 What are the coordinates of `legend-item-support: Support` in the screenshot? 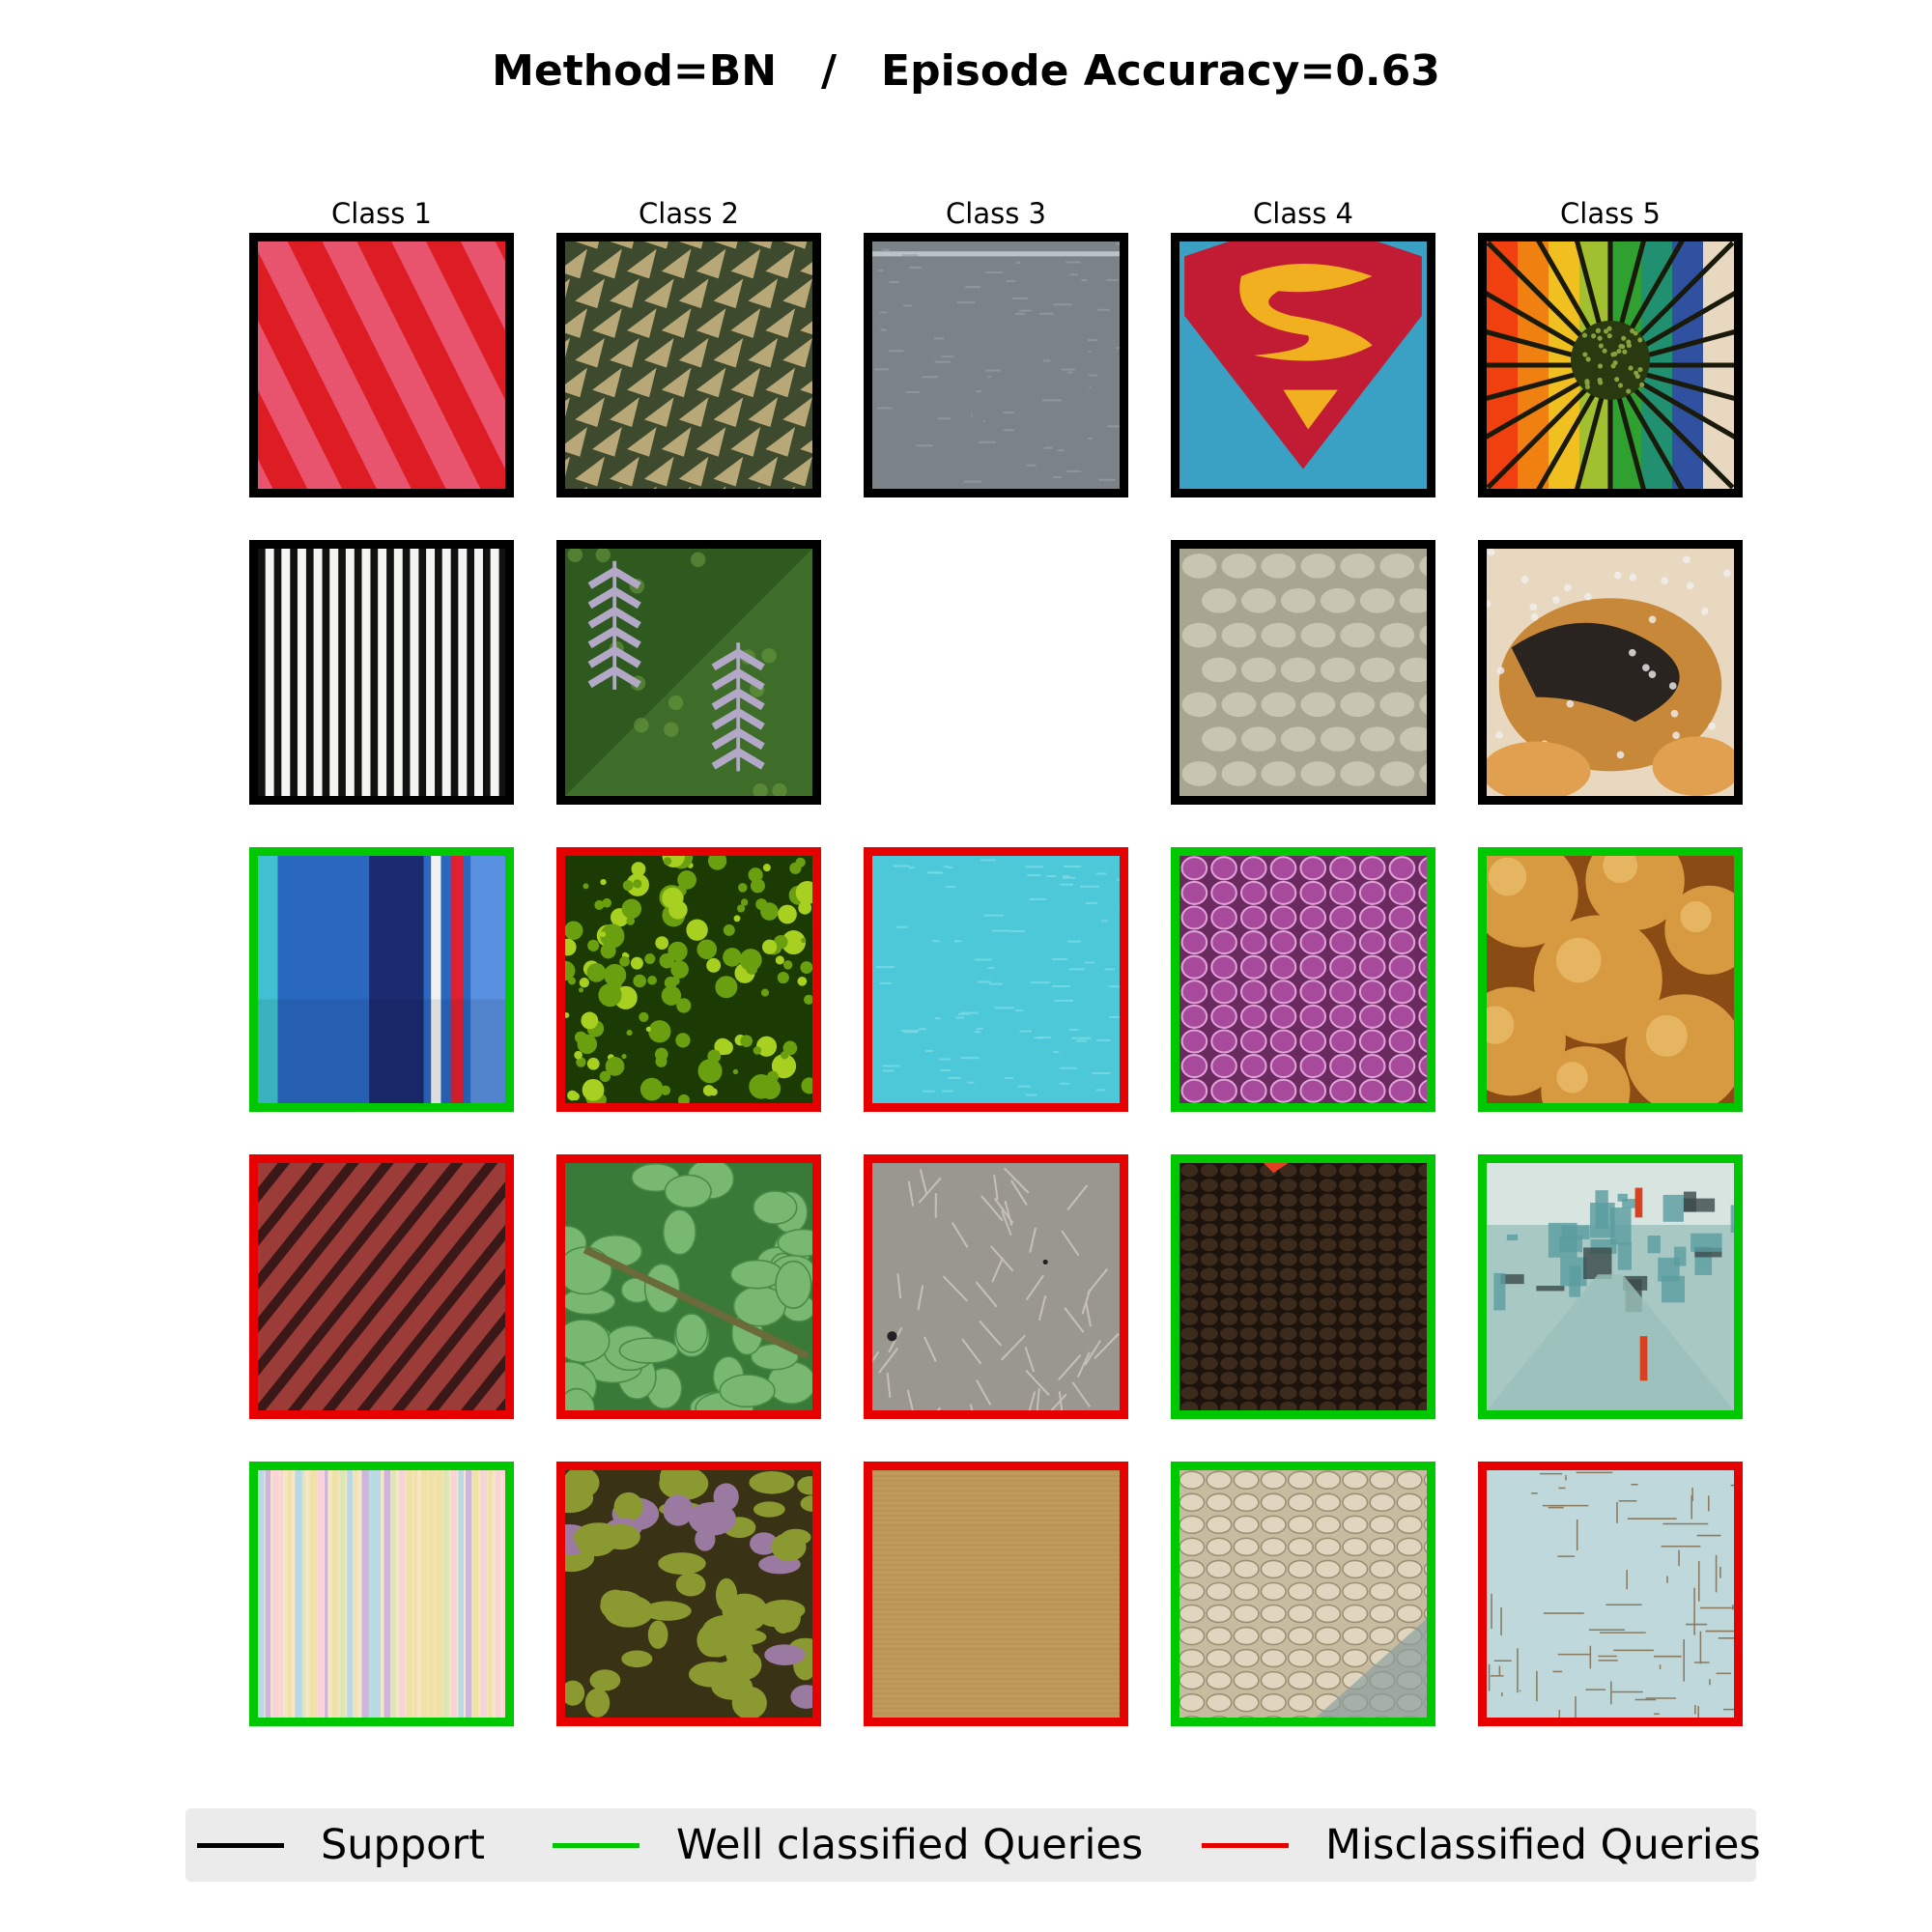 It's located at (341, 1845).